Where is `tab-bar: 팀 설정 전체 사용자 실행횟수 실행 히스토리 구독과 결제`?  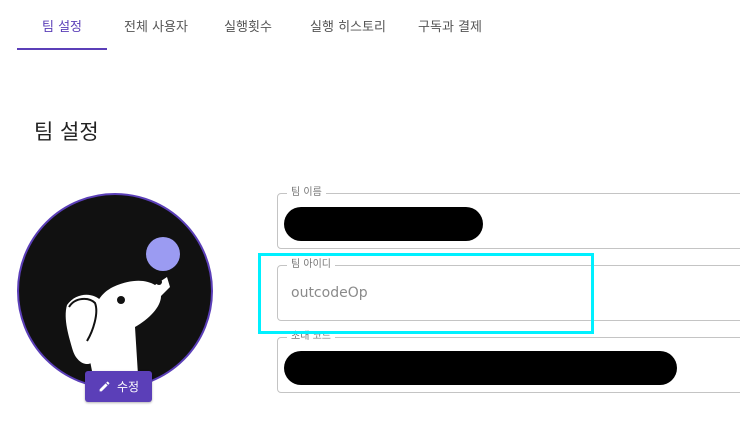
tab-bar: 팀 설정 전체 사용자 실행횟수 실행 히스토리 구독과 결제 is located at coordinates (370, 26).